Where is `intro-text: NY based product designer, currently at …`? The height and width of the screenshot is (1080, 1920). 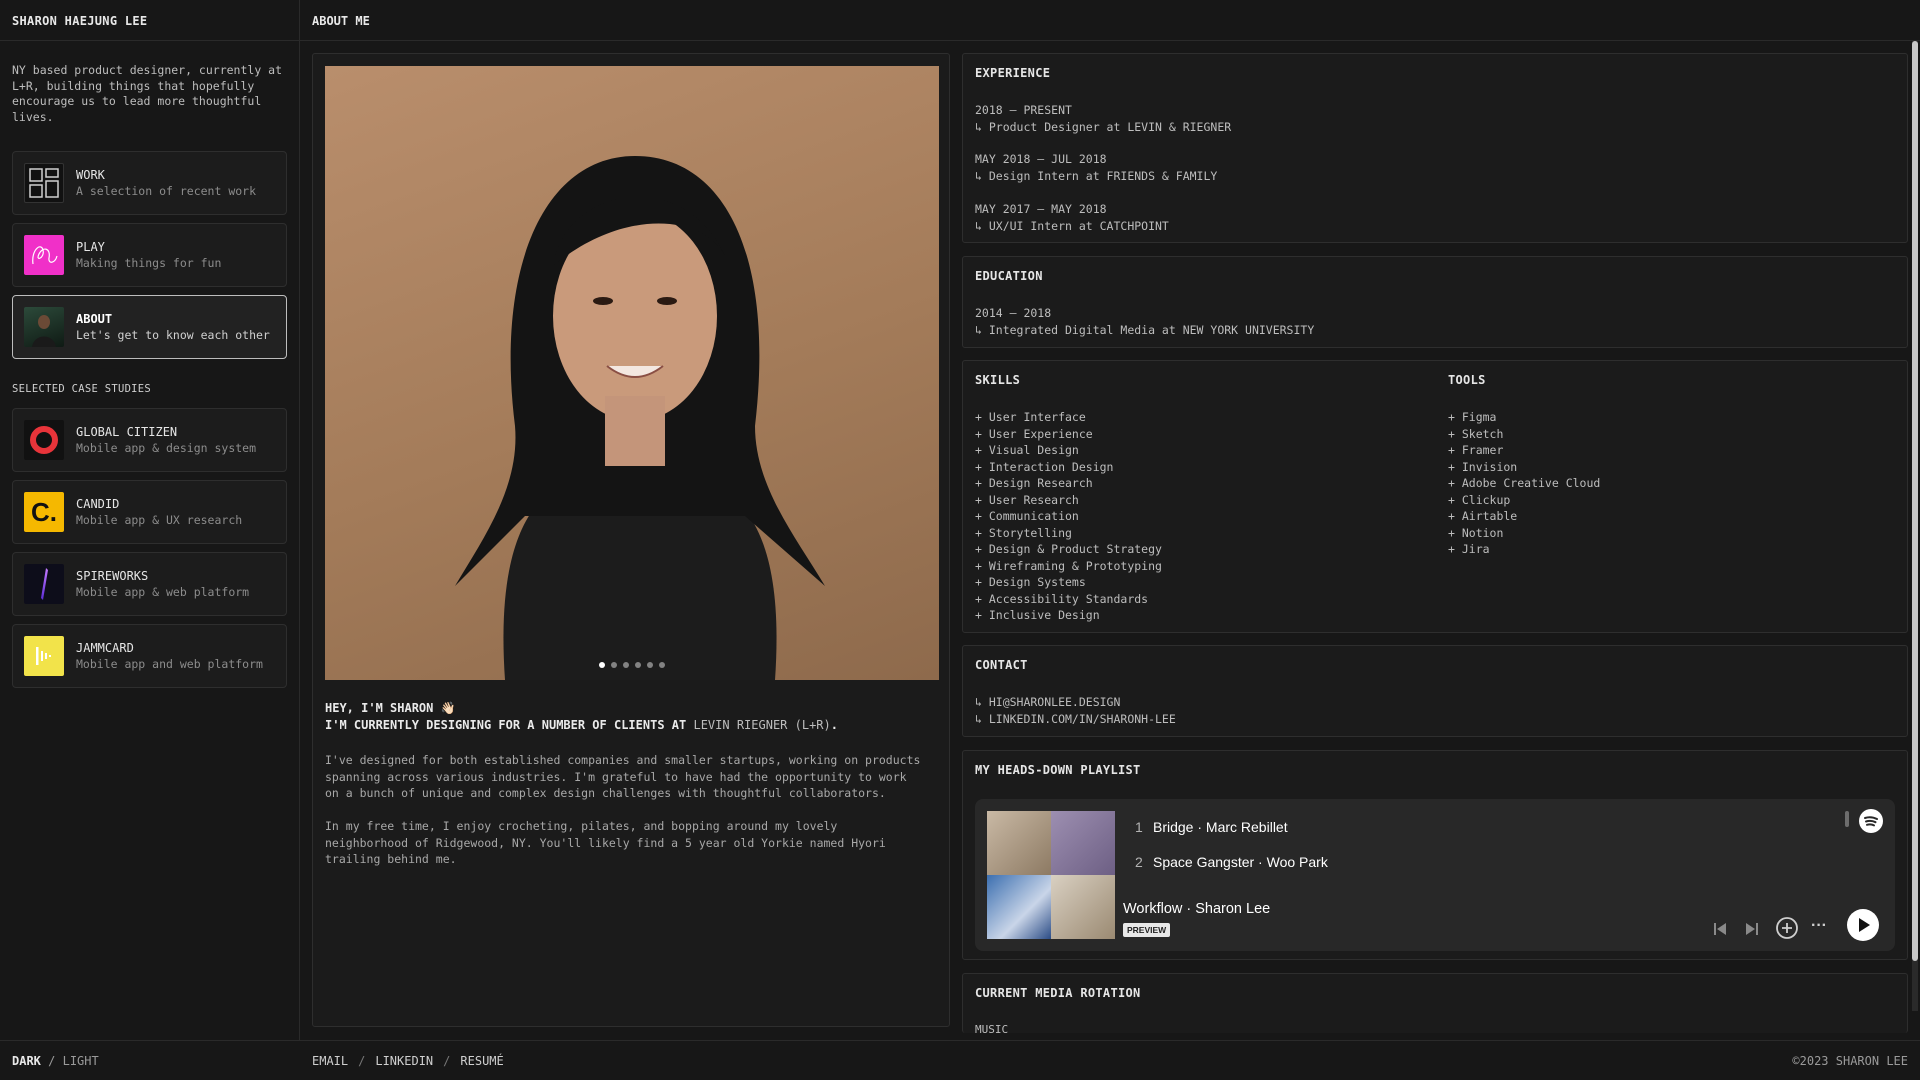
intro-text: NY based product designer, currently at … is located at coordinates (147, 93).